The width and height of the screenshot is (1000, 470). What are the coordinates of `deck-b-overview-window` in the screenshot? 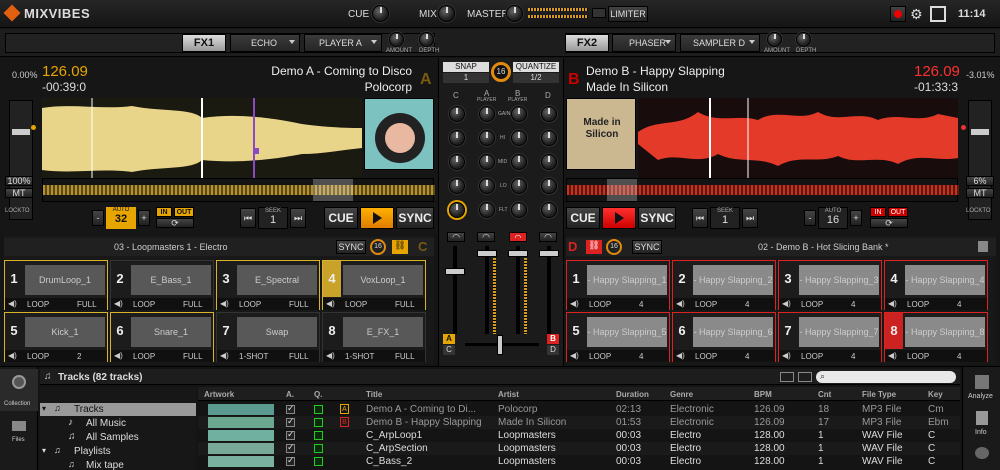 It's located at (622, 190).